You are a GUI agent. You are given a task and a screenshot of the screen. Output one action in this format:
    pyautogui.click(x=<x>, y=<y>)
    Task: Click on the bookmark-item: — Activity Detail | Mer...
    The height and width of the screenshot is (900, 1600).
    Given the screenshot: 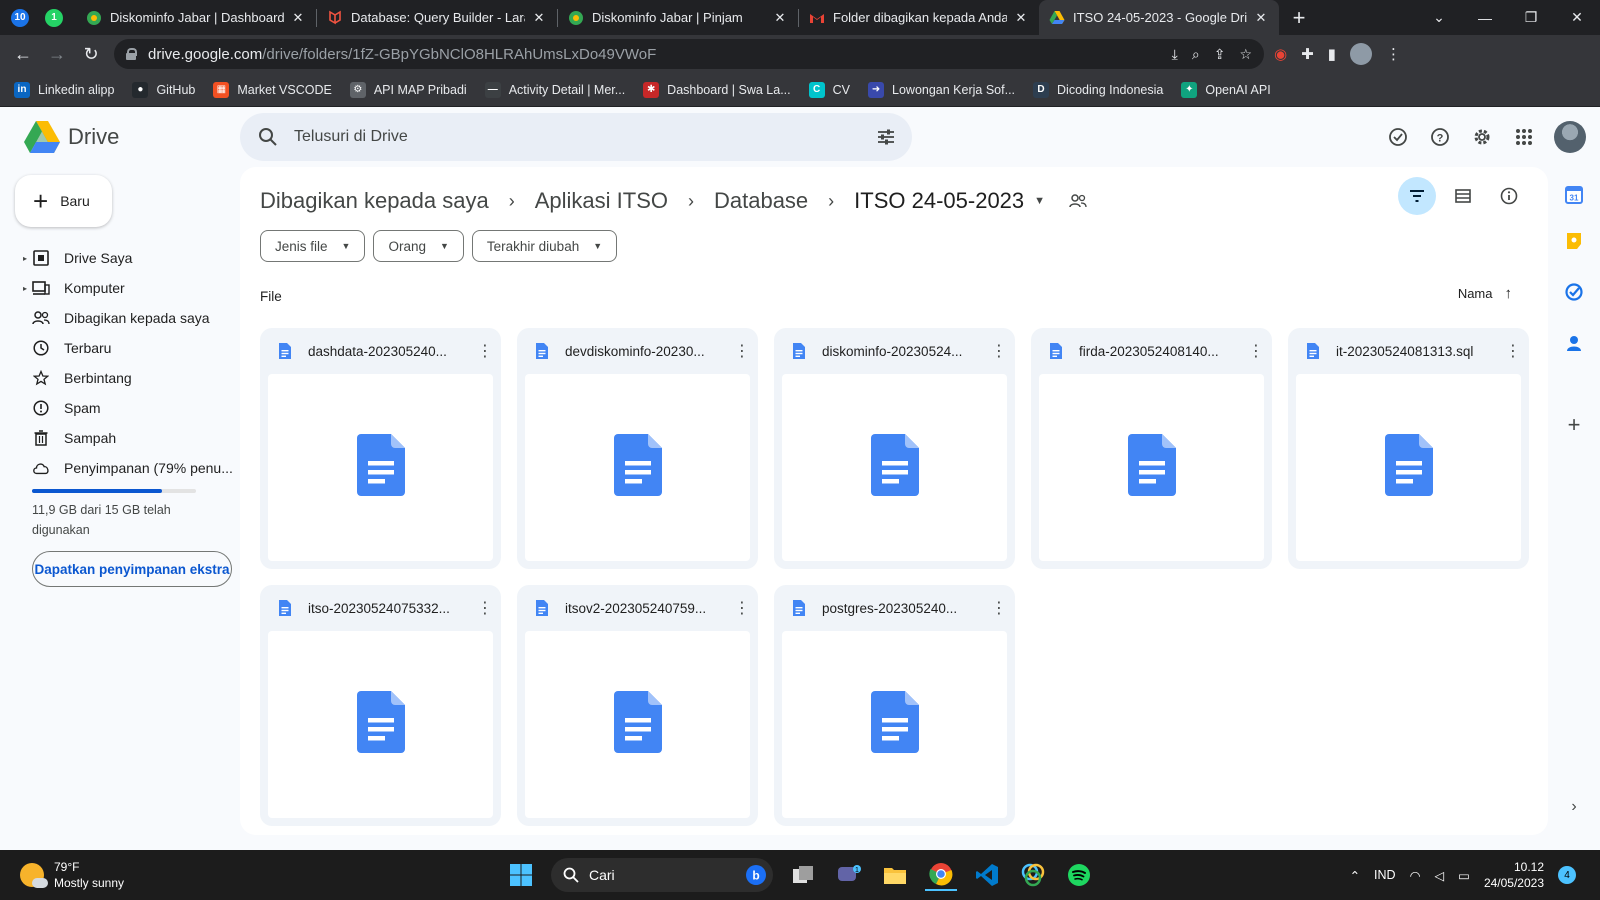 What is the action you would take?
    pyautogui.click(x=554, y=89)
    